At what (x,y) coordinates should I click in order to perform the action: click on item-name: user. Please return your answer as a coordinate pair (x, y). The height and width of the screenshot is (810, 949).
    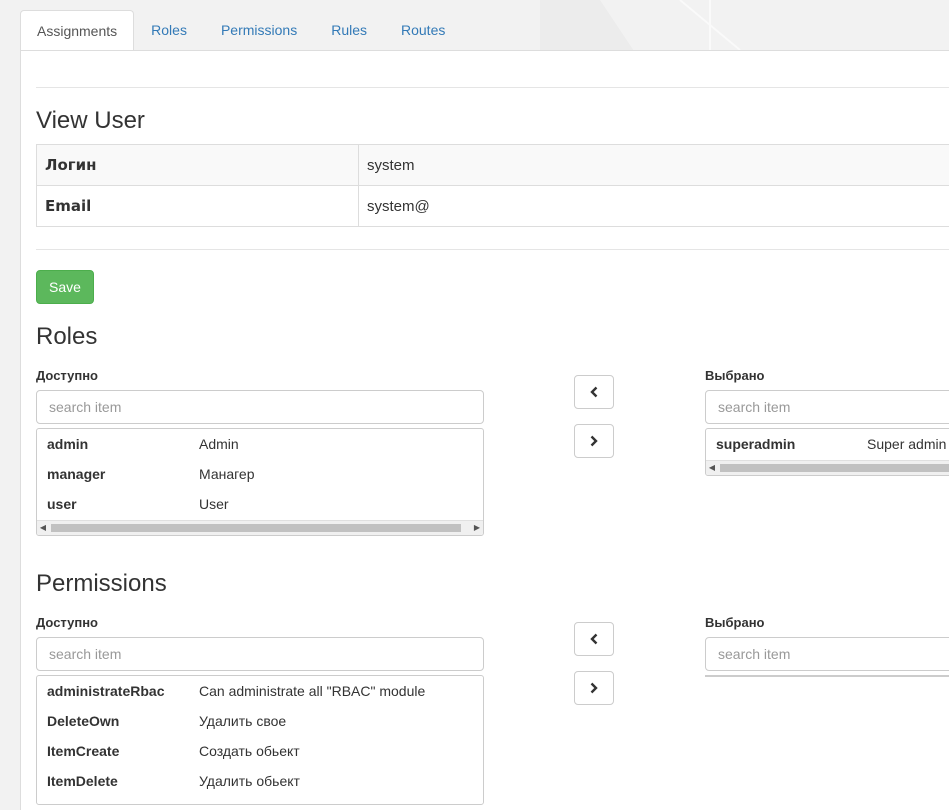
    Looking at the image, I should click on (62, 504).